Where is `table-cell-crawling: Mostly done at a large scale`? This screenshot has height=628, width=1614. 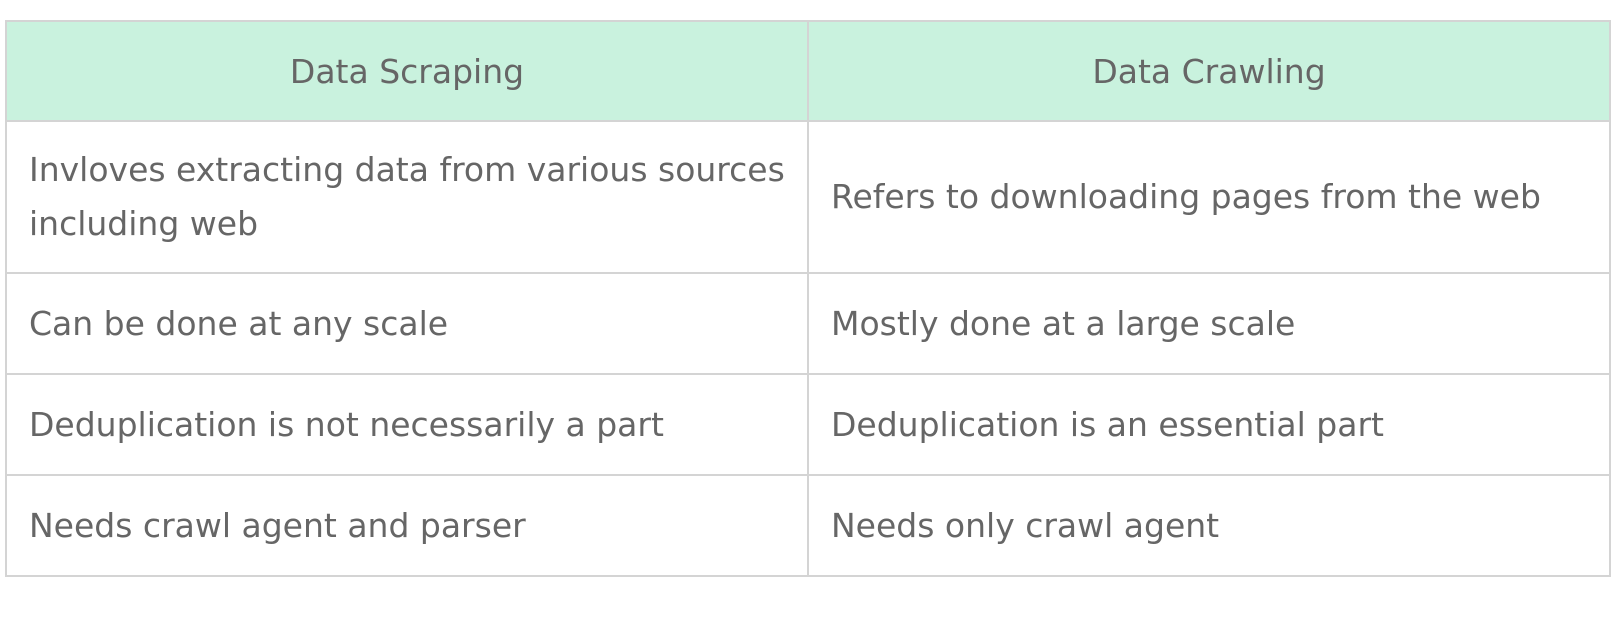 table-cell-crawling: Mostly done at a large scale is located at coordinates (1209, 323).